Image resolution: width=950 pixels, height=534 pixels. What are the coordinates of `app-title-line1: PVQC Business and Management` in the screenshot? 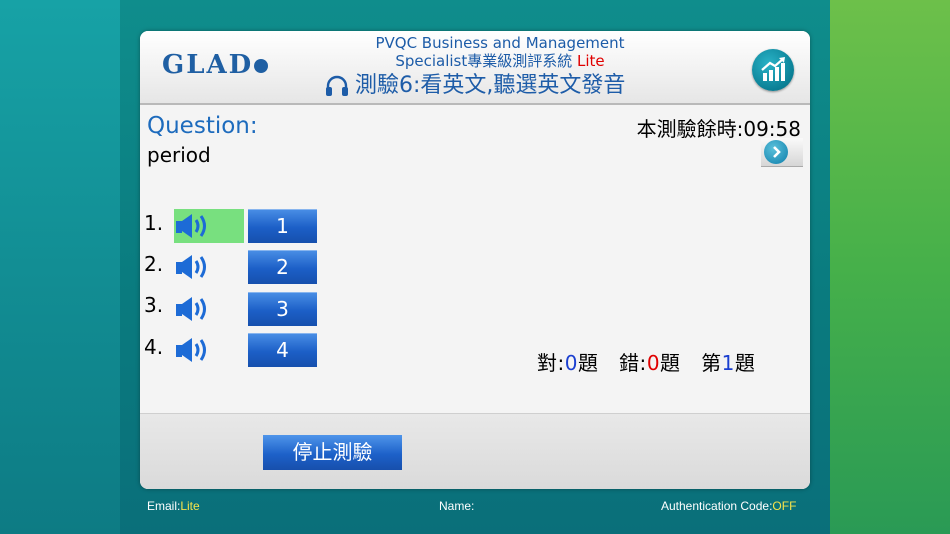 It's located at (500, 43).